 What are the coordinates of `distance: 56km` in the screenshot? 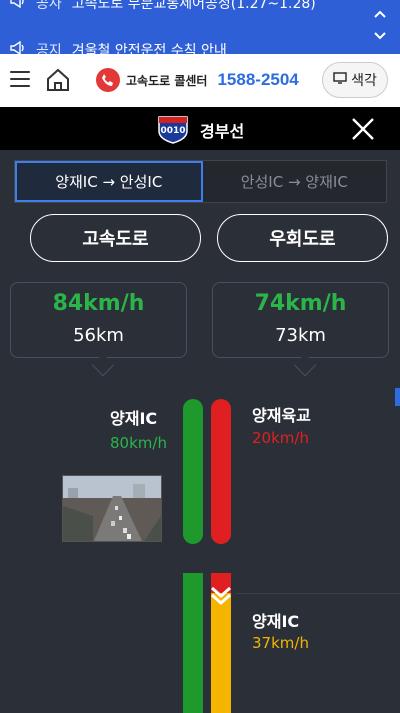 It's located at (98, 335).